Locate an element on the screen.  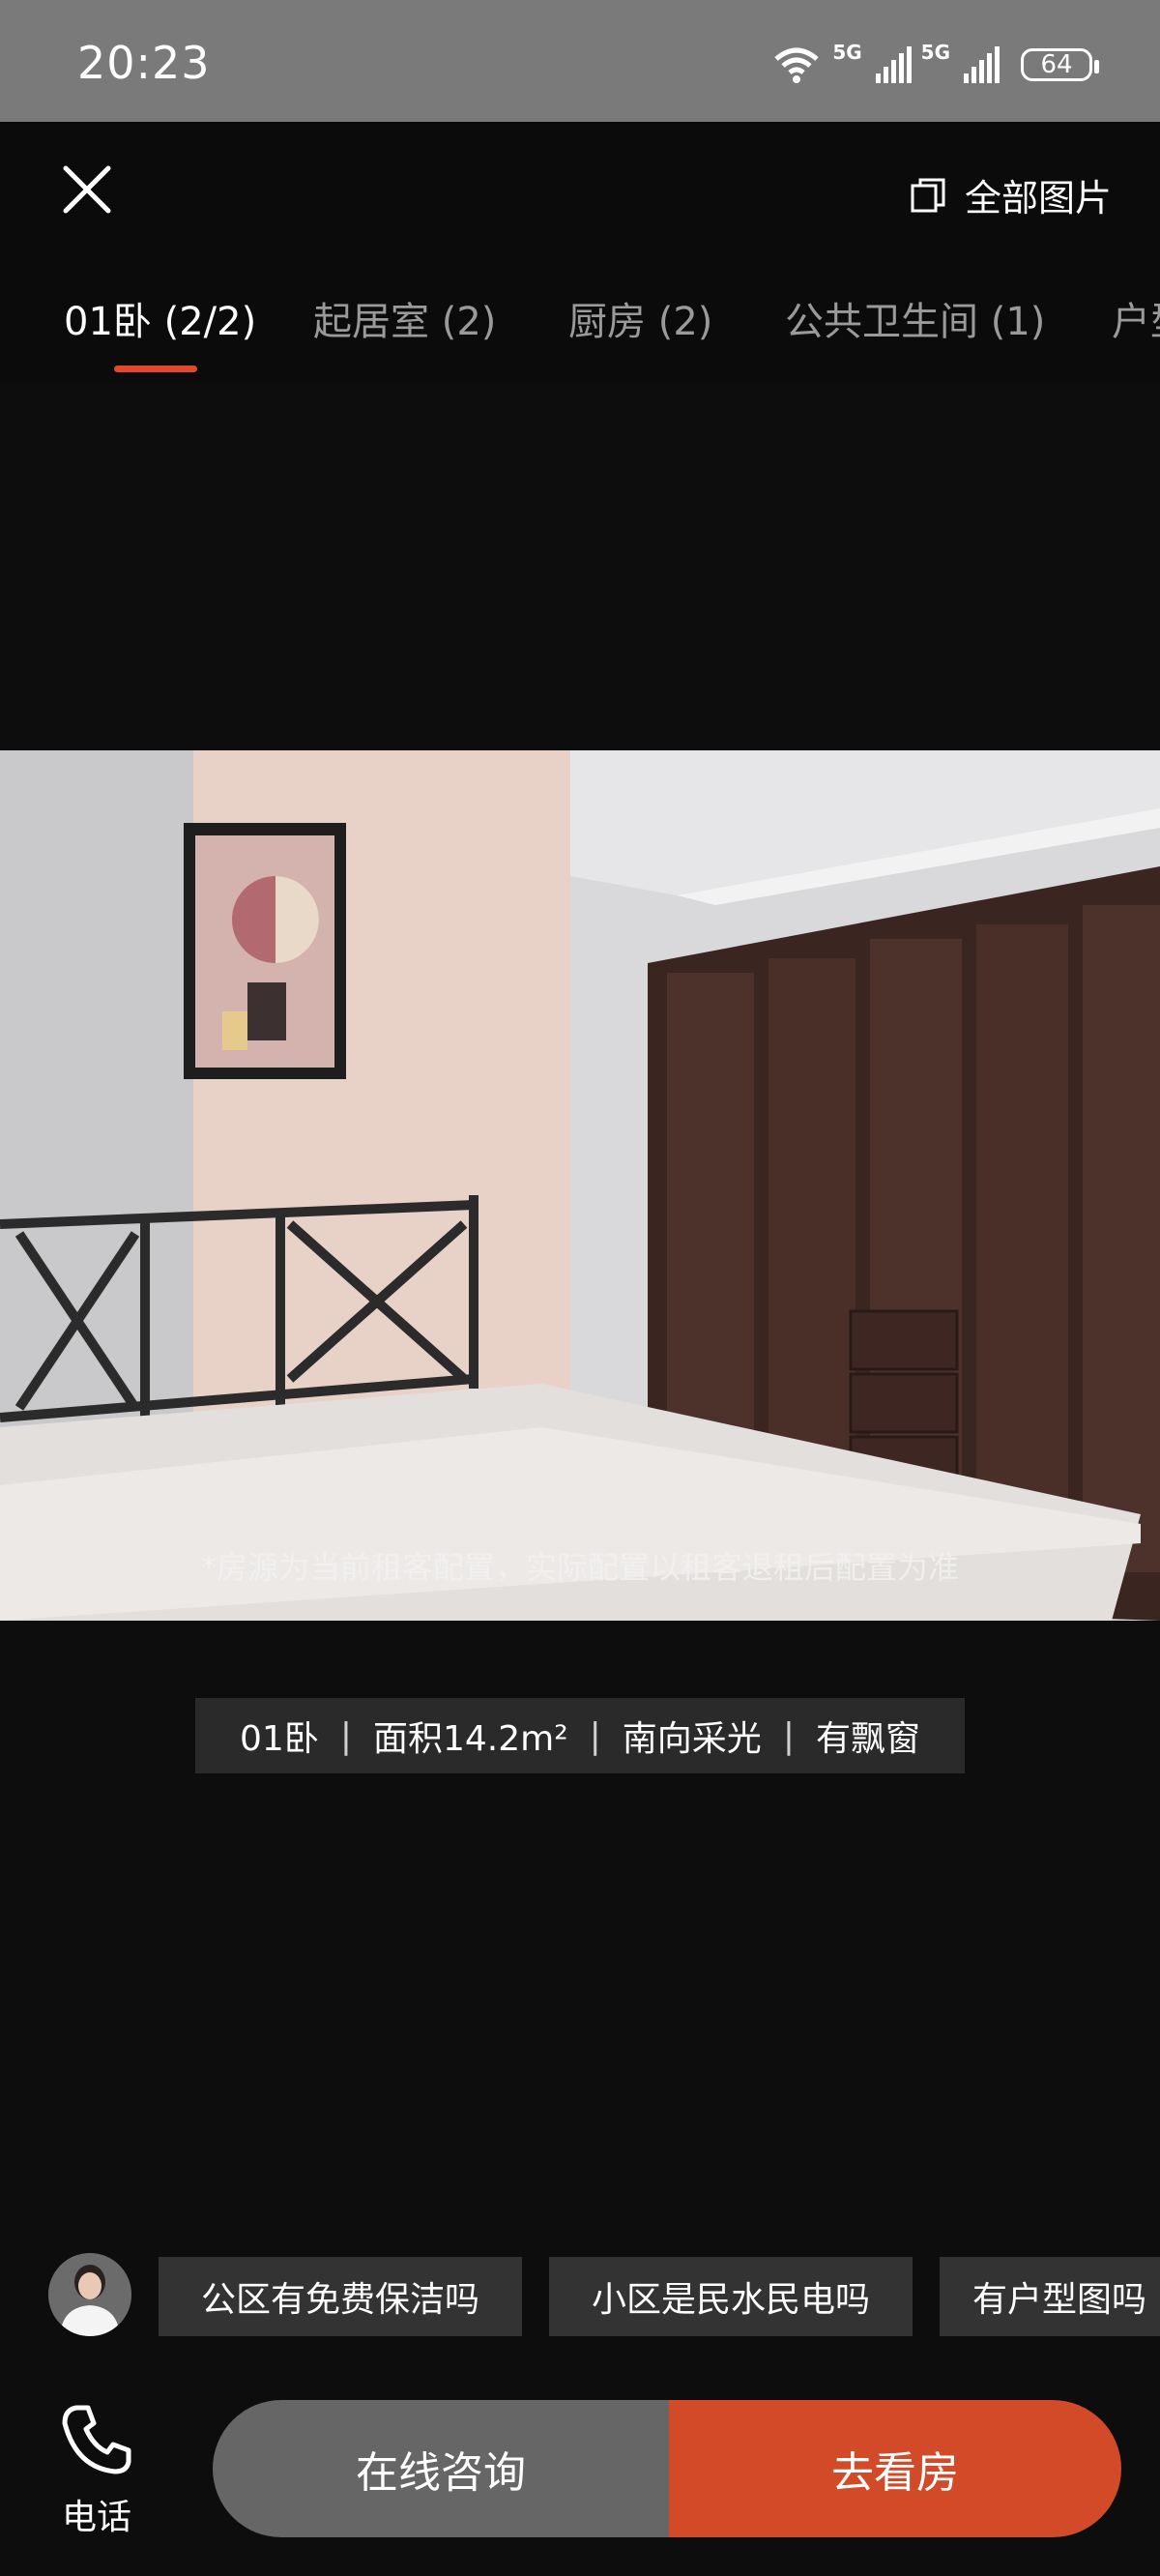
bottom-action-bar: 电话 在线咨询 去看房 is located at coordinates (580, 2467).